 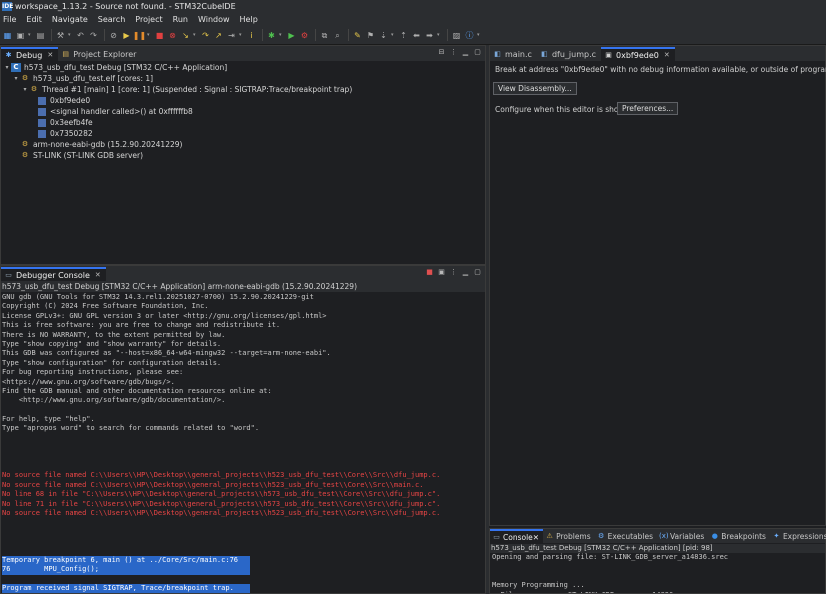 I want to click on tab-problems: ⚠ Problems, so click(x=569, y=536).